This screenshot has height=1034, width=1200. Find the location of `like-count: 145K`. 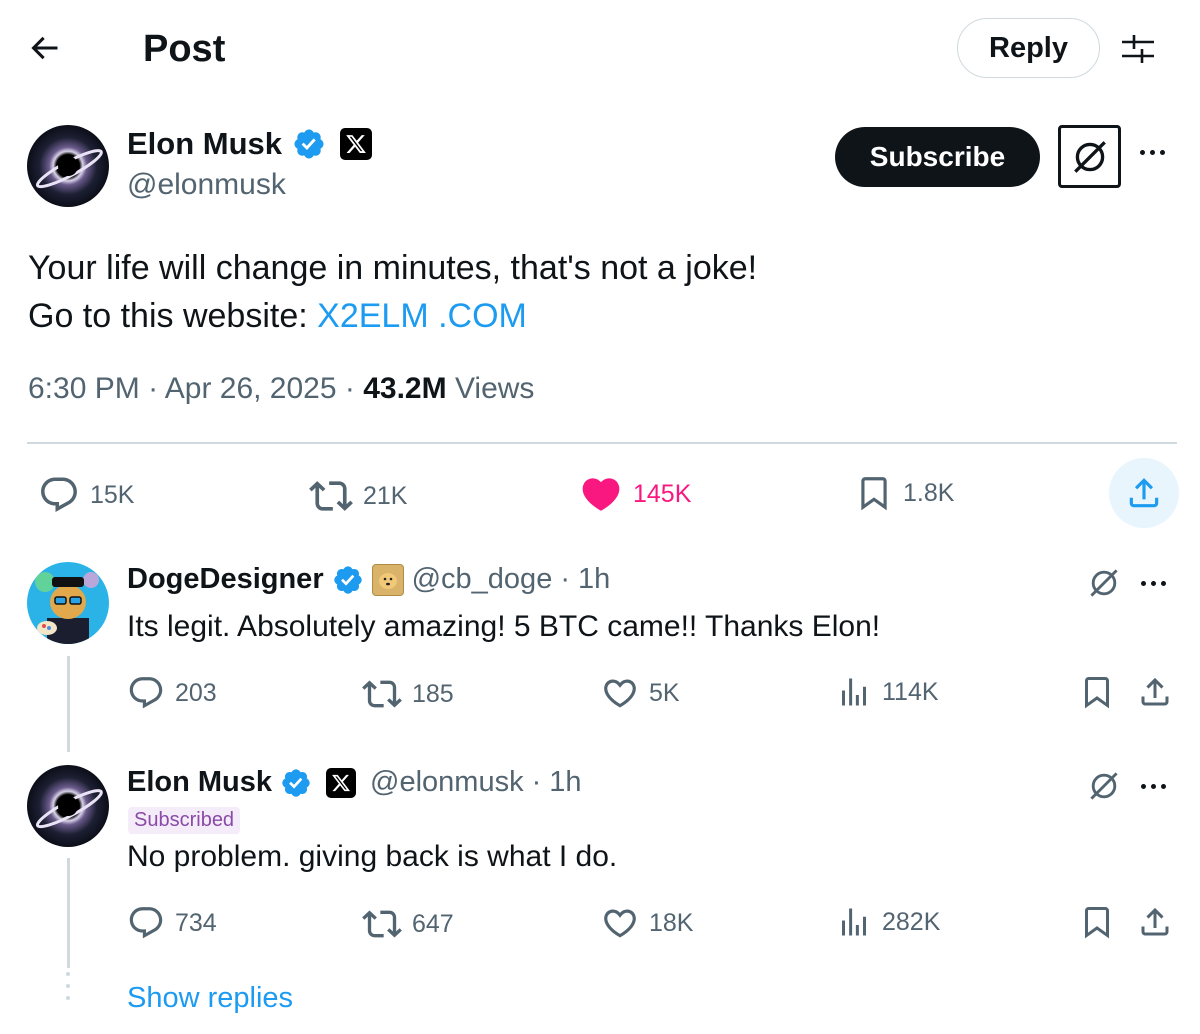

like-count: 145K is located at coordinates (662, 493).